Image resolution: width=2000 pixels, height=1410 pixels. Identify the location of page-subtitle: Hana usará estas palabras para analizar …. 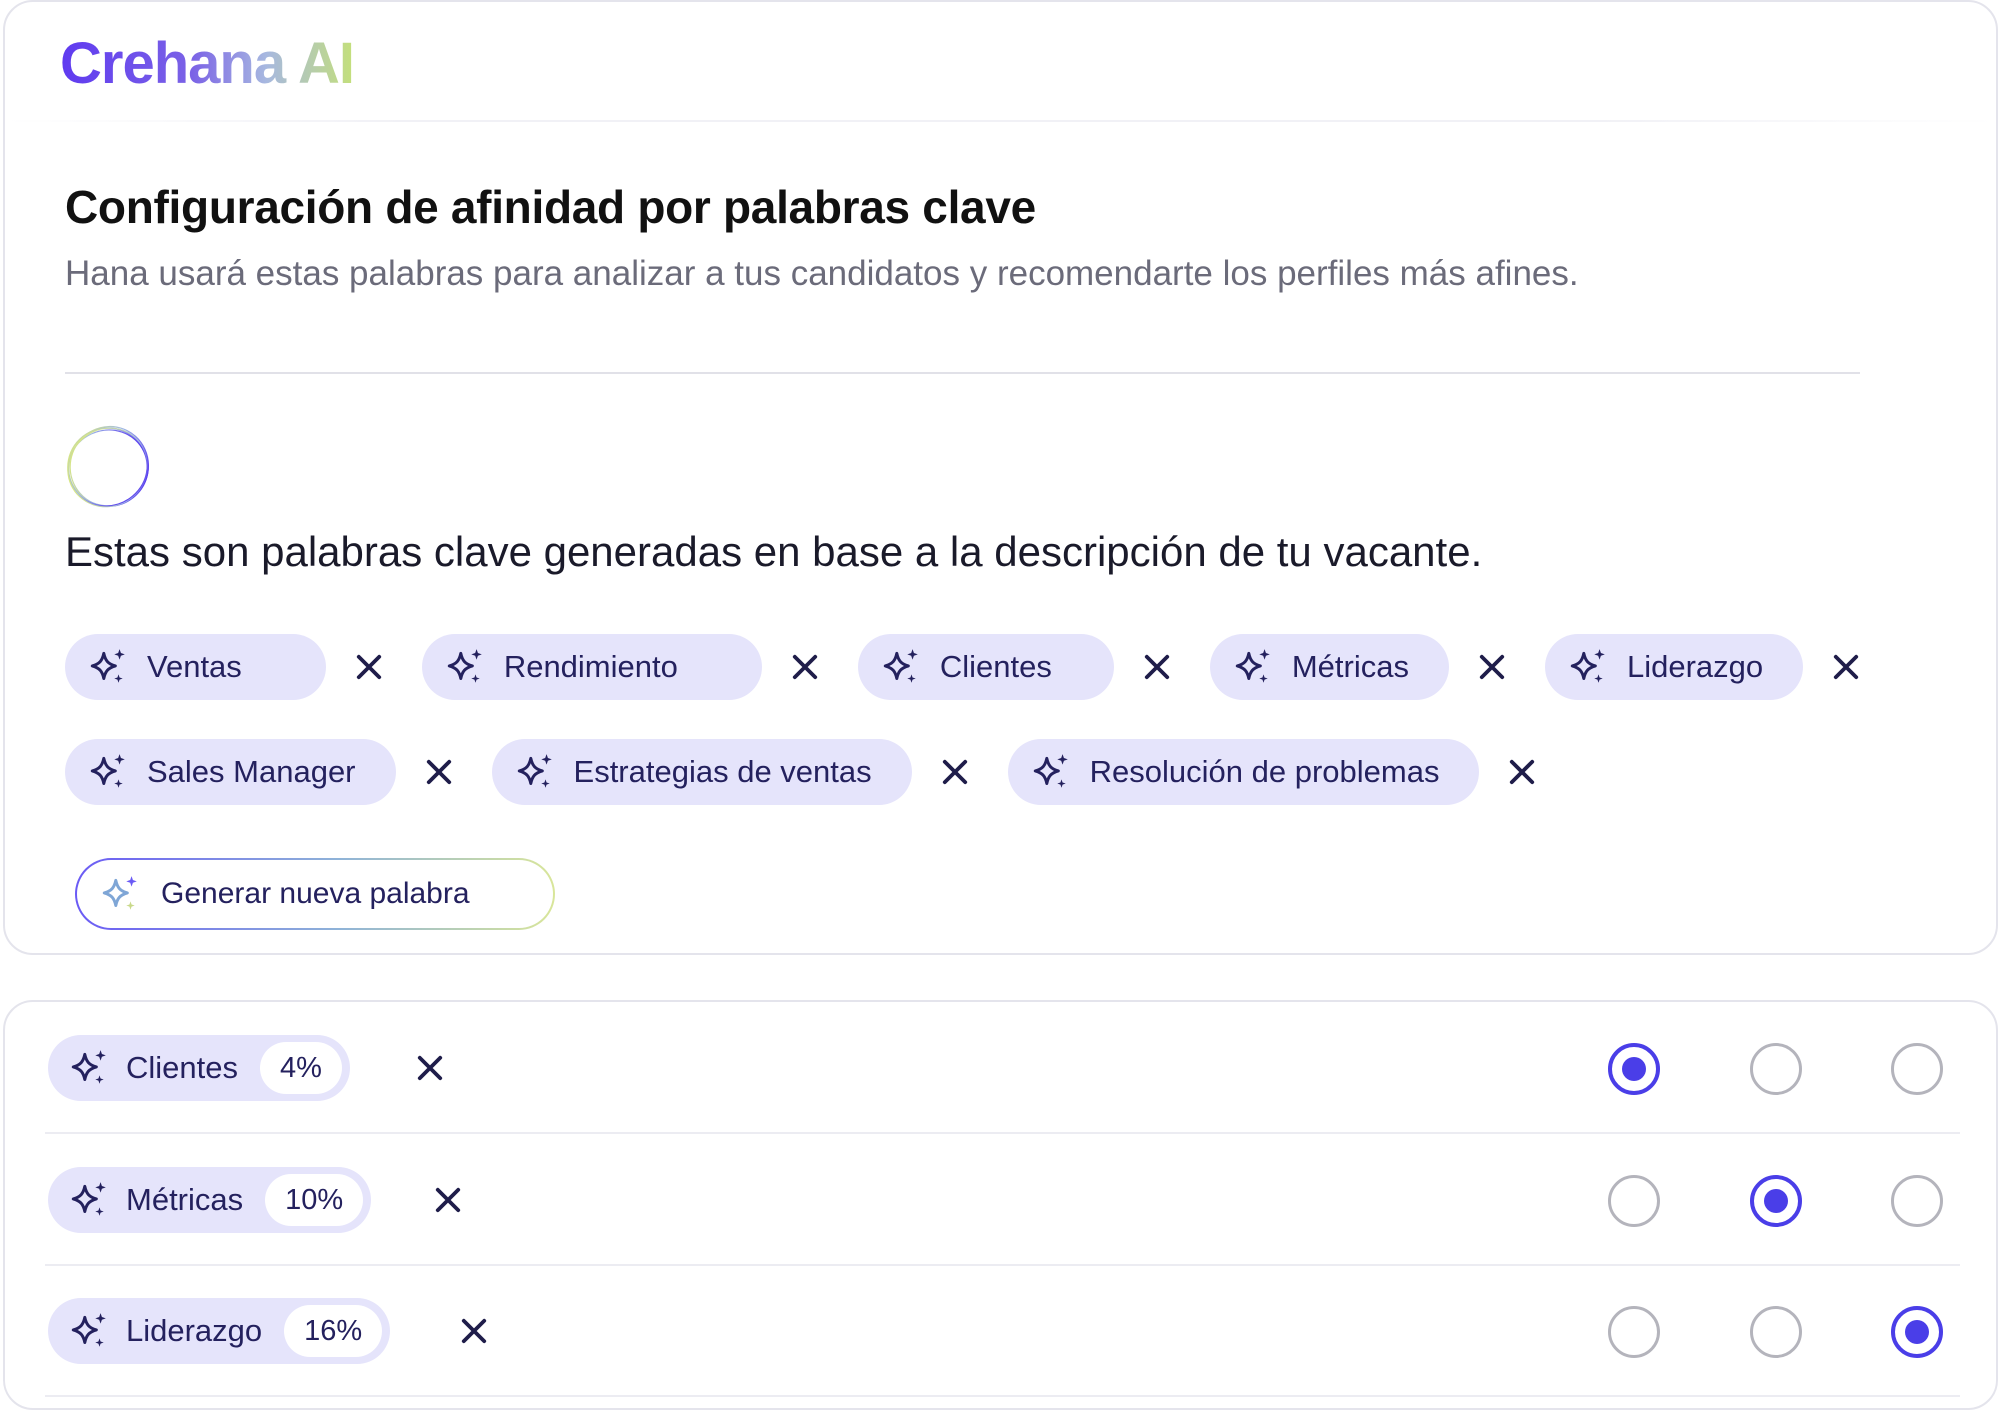
(822, 273).